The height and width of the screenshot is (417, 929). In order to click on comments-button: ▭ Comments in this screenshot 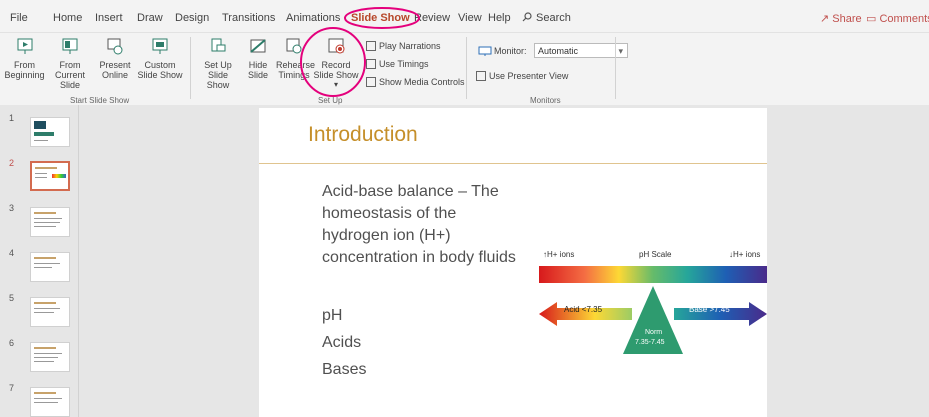, I will do `click(897, 18)`.